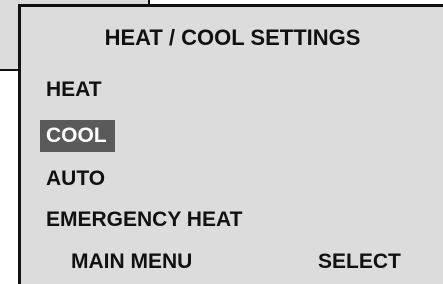 This screenshot has width=443, height=284. I want to click on menu-item-cool: COOL, so click(77, 136).